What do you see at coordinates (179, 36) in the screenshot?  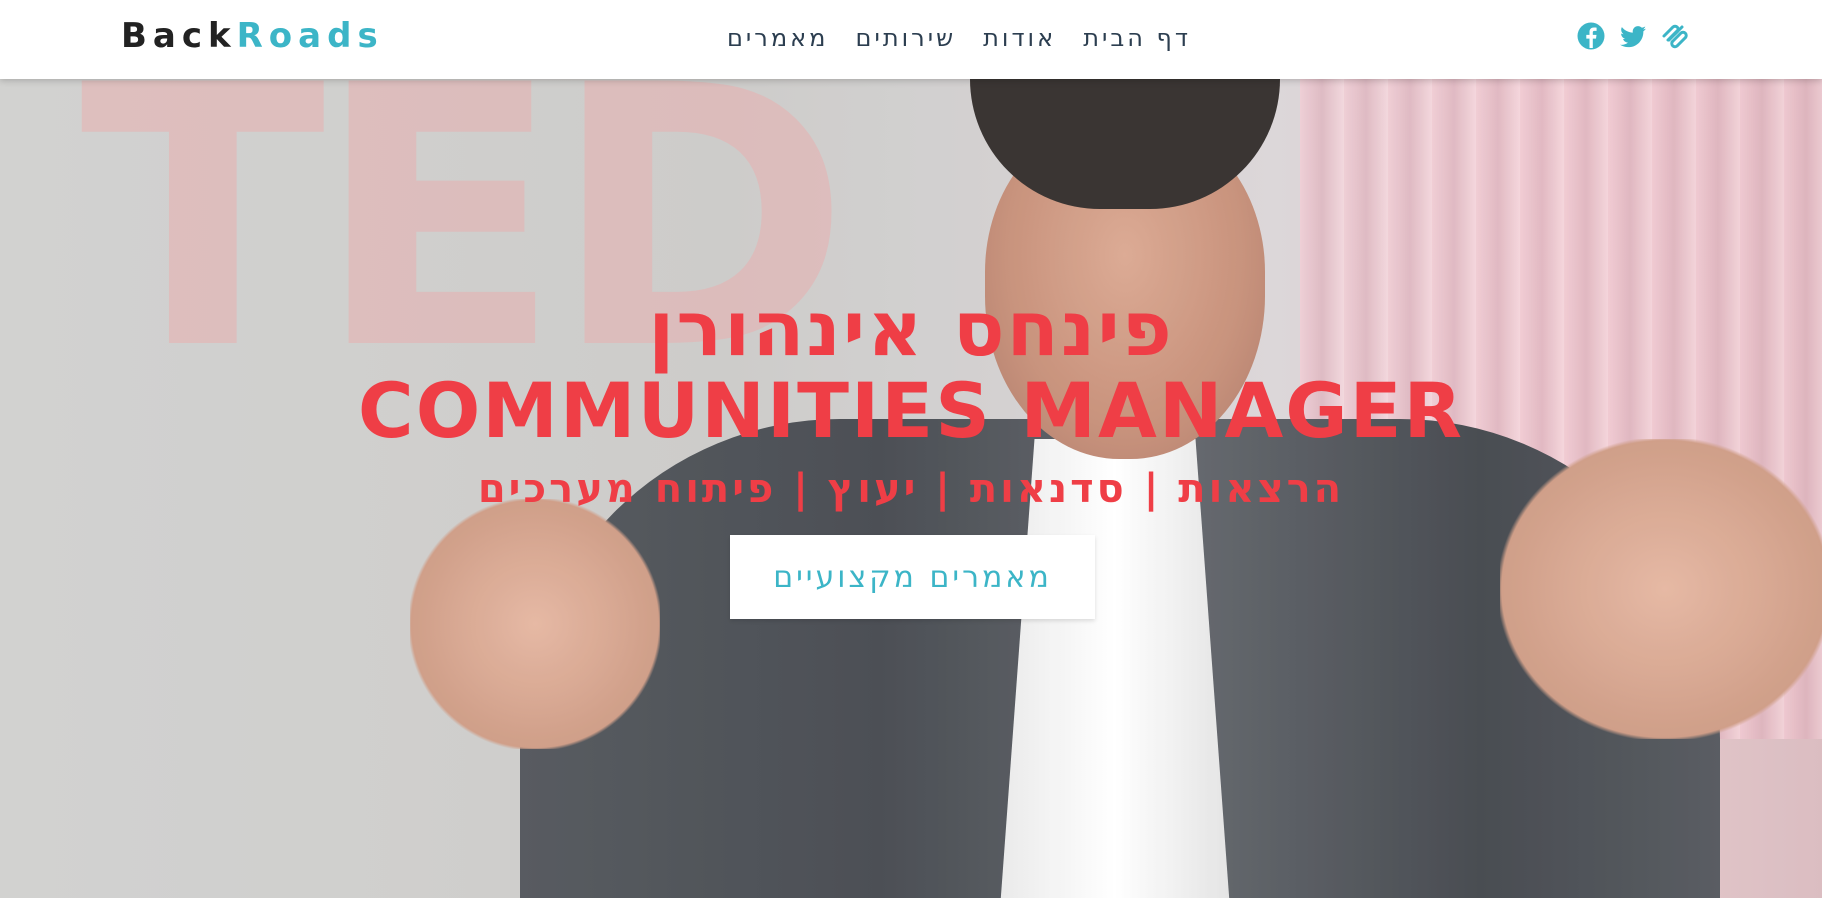 I see `logo-part-back: Back` at bounding box center [179, 36].